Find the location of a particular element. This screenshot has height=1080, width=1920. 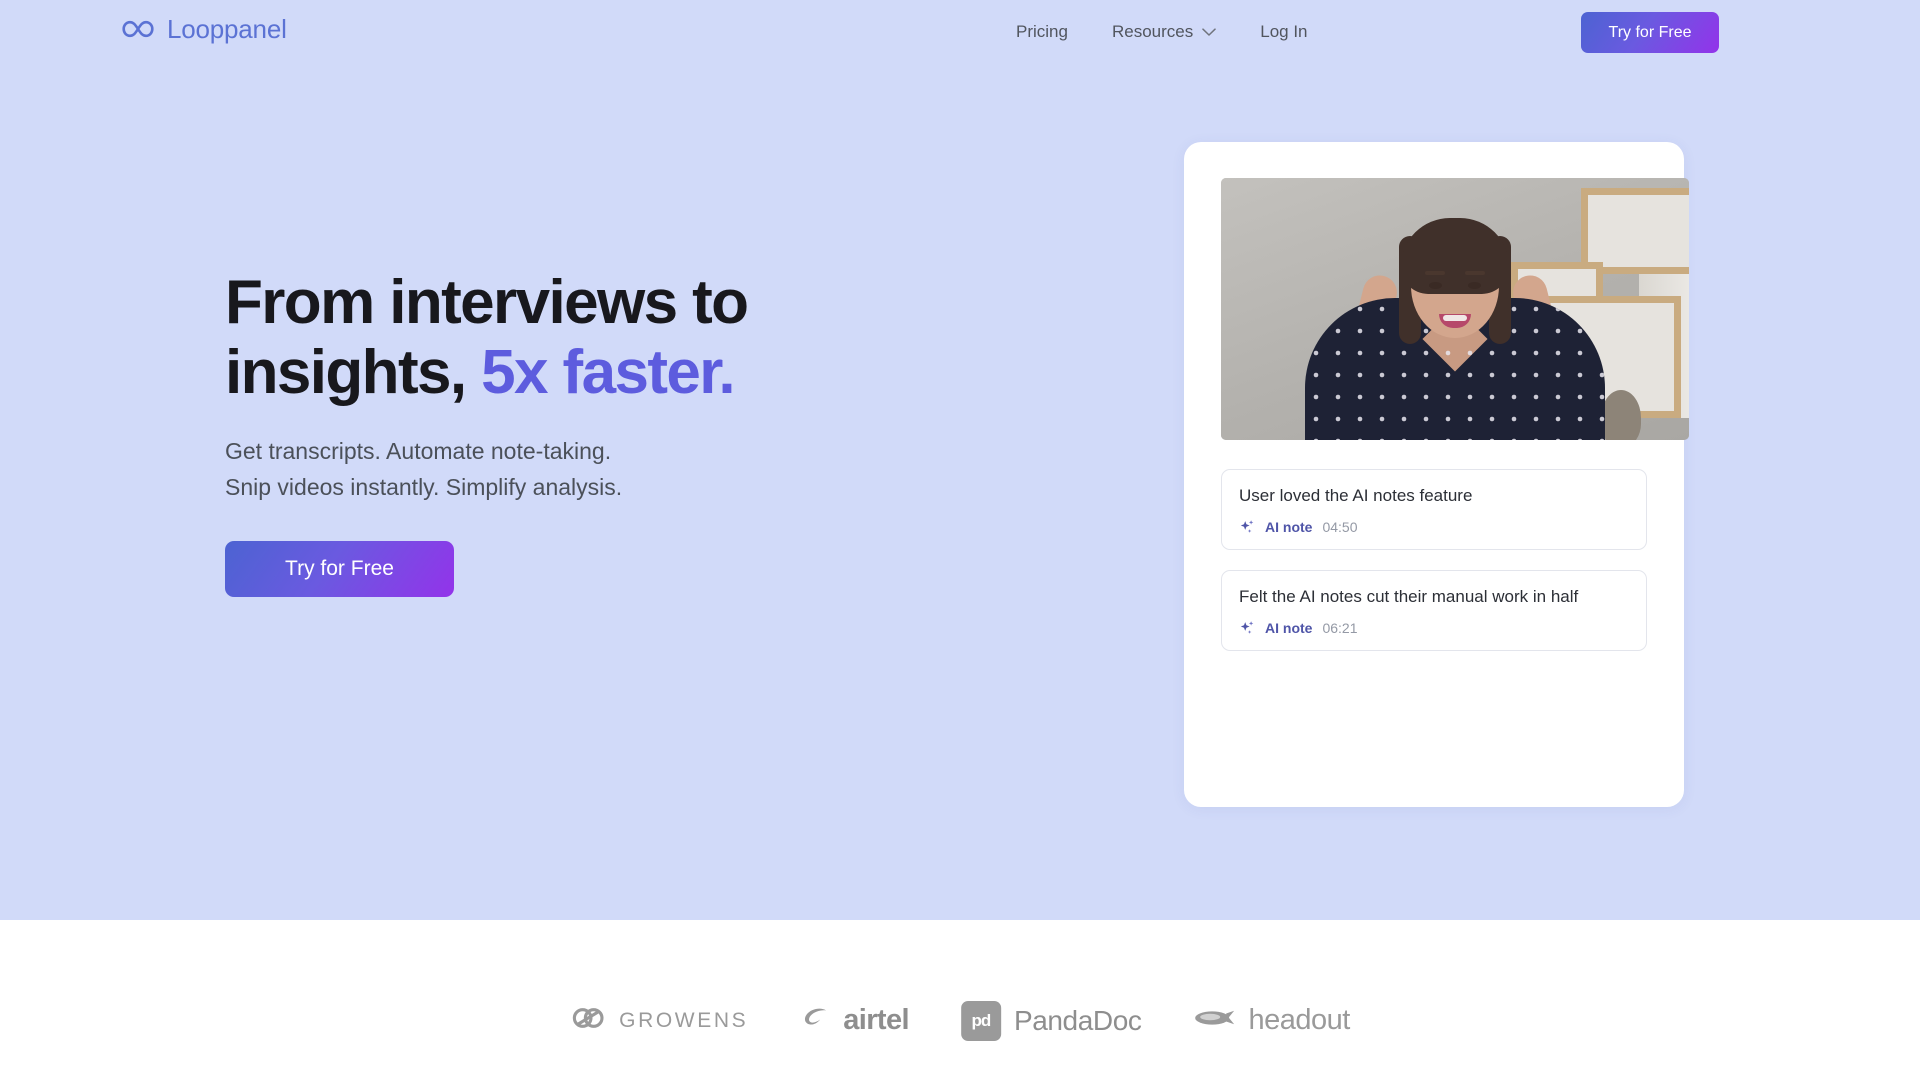

logo-growens: GROWENS is located at coordinates (659, 1020).